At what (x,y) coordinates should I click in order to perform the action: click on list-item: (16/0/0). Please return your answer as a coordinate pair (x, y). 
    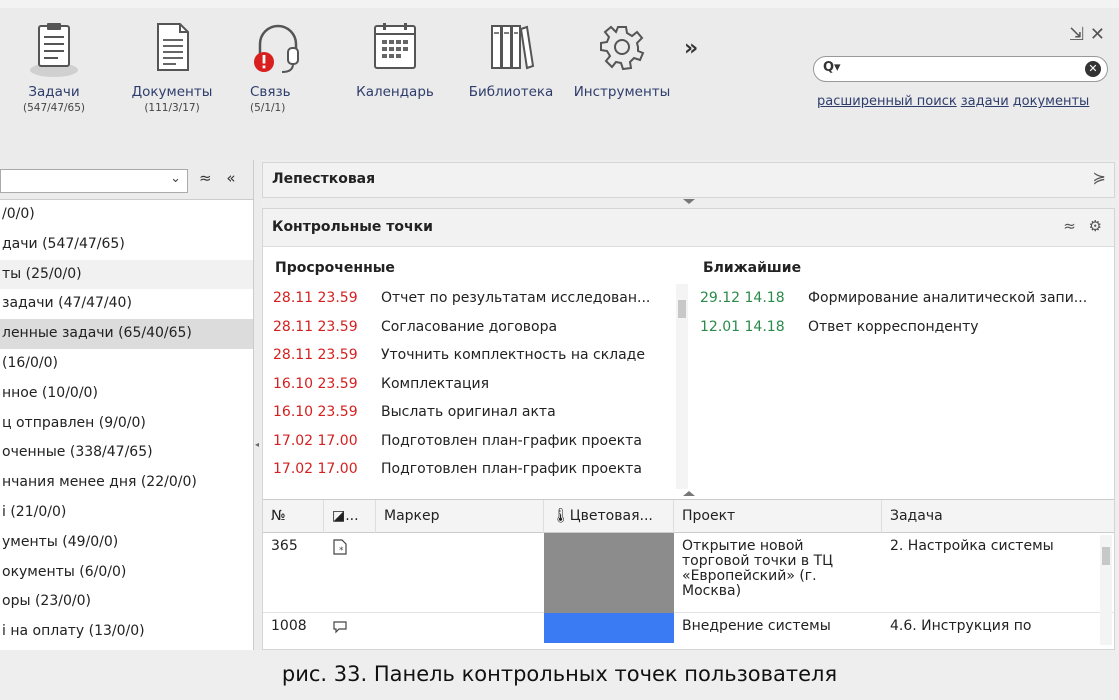
    Looking at the image, I should click on (126, 364).